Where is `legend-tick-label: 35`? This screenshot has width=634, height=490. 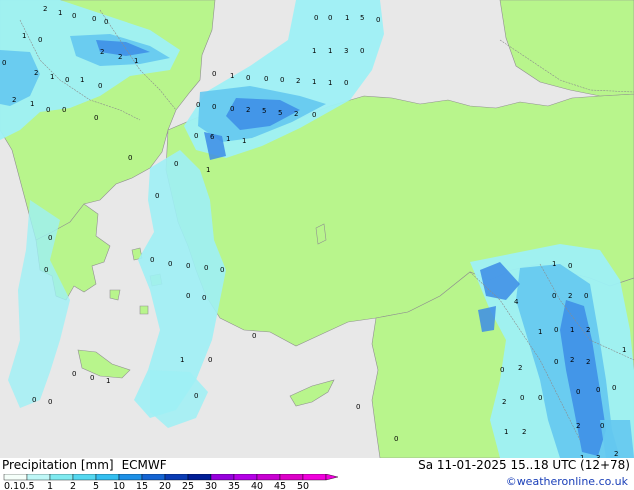 legend-tick-label: 35 is located at coordinates (234, 485).